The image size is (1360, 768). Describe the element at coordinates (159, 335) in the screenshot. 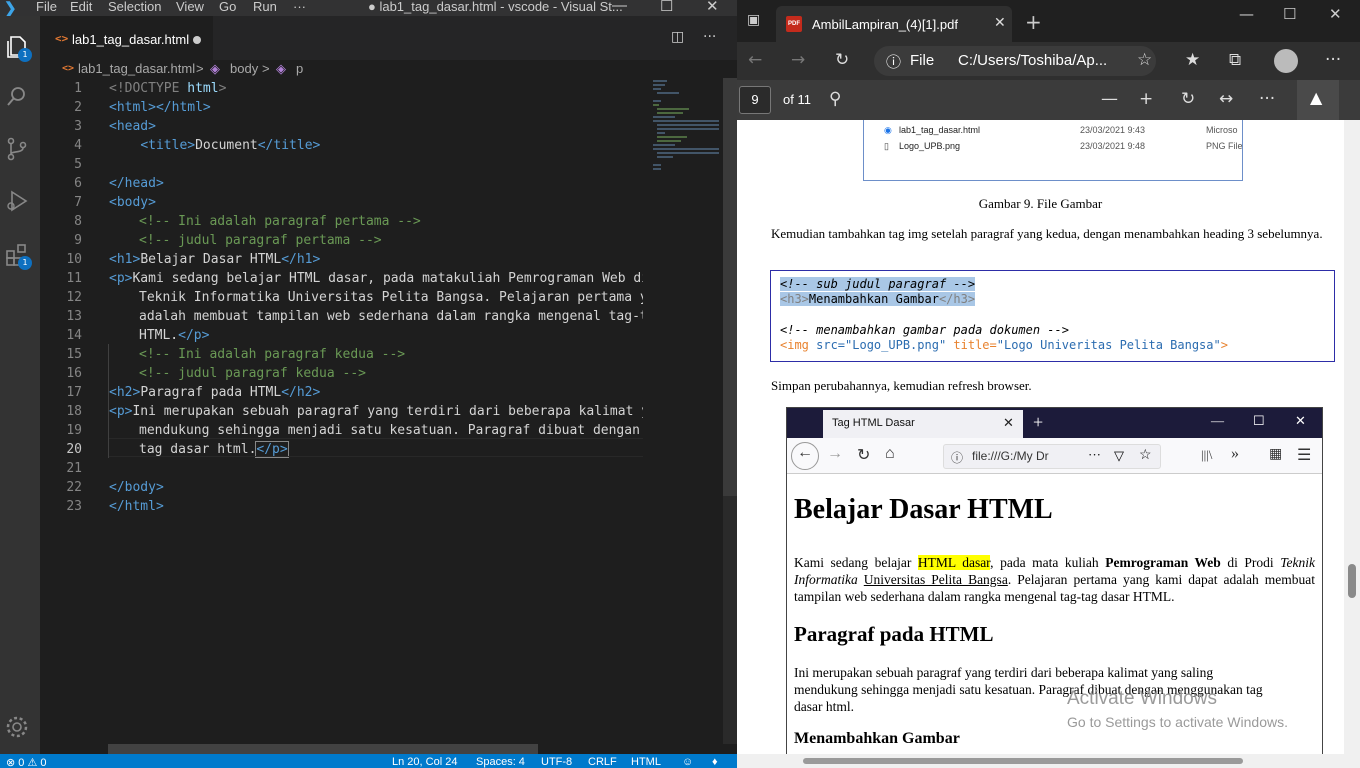

I see `code-token: HTML.` at that location.